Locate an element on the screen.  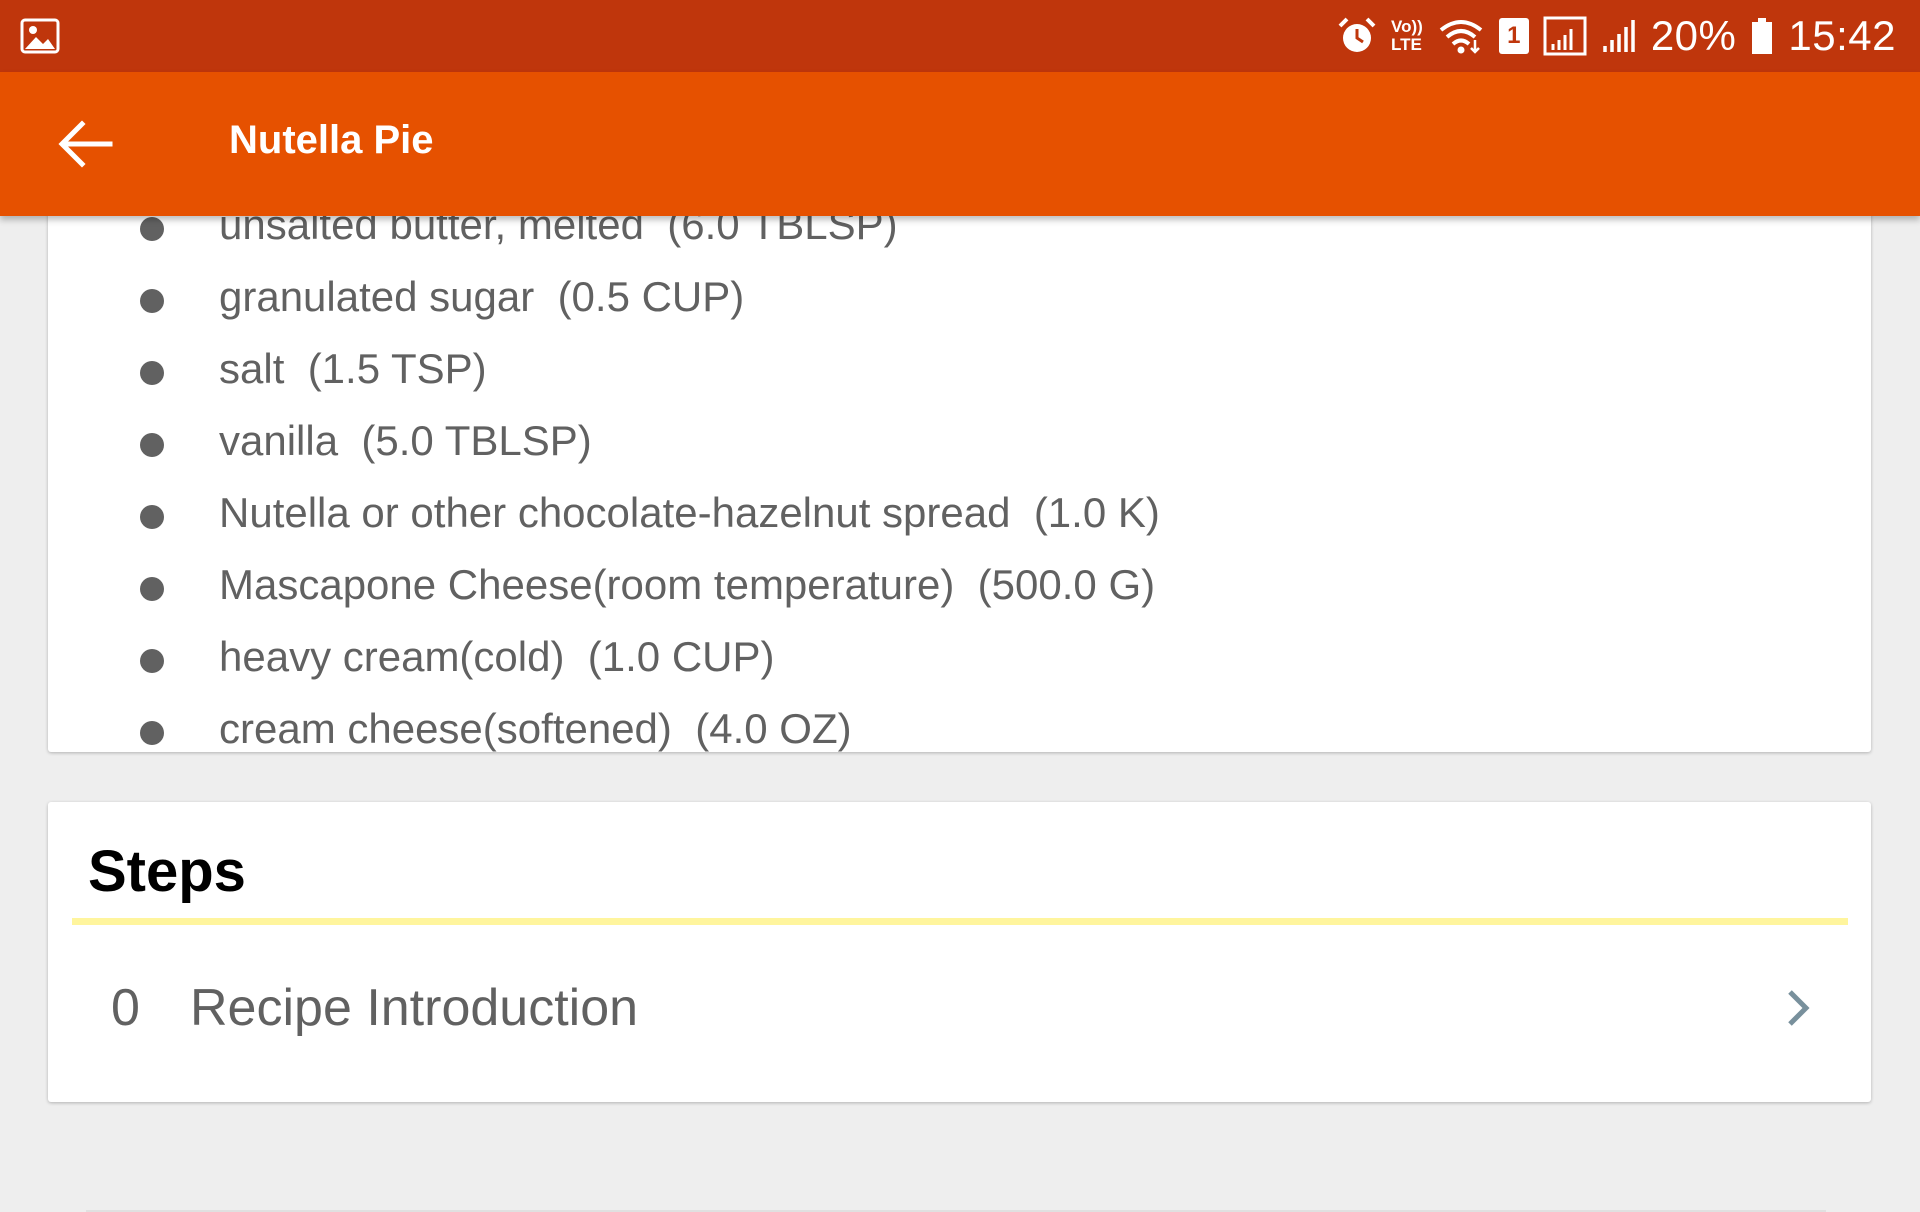
volte-top-text: Vo)) is located at coordinates (1407, 26).